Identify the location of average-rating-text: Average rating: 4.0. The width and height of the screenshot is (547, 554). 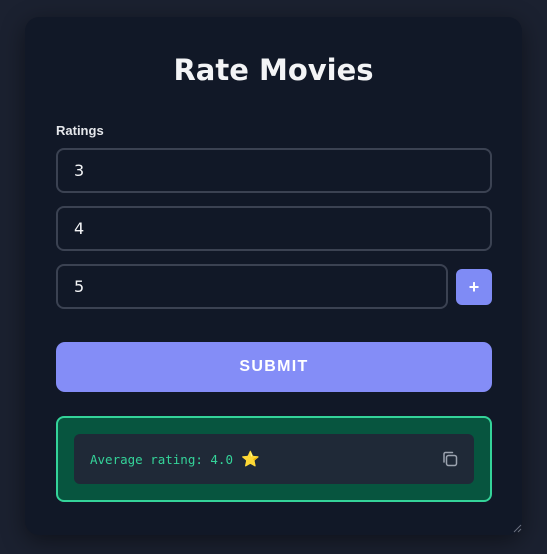
(161, 459).